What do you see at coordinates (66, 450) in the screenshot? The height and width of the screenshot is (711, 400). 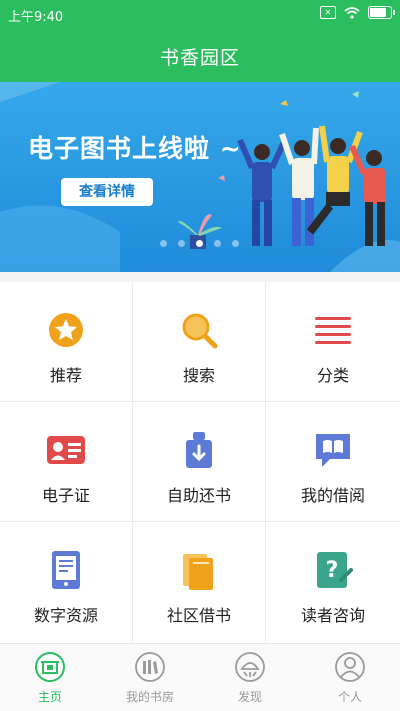 I see `id-card-icon` at bounding box center [66, 450].